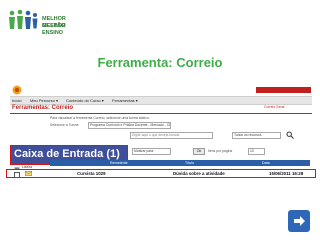 The height and width of the screenshot is (240, 320). What do you see at coordinates (189, 163) in the screenshot?
I see `column-titulo: Título` at bounding box center [189, 163].